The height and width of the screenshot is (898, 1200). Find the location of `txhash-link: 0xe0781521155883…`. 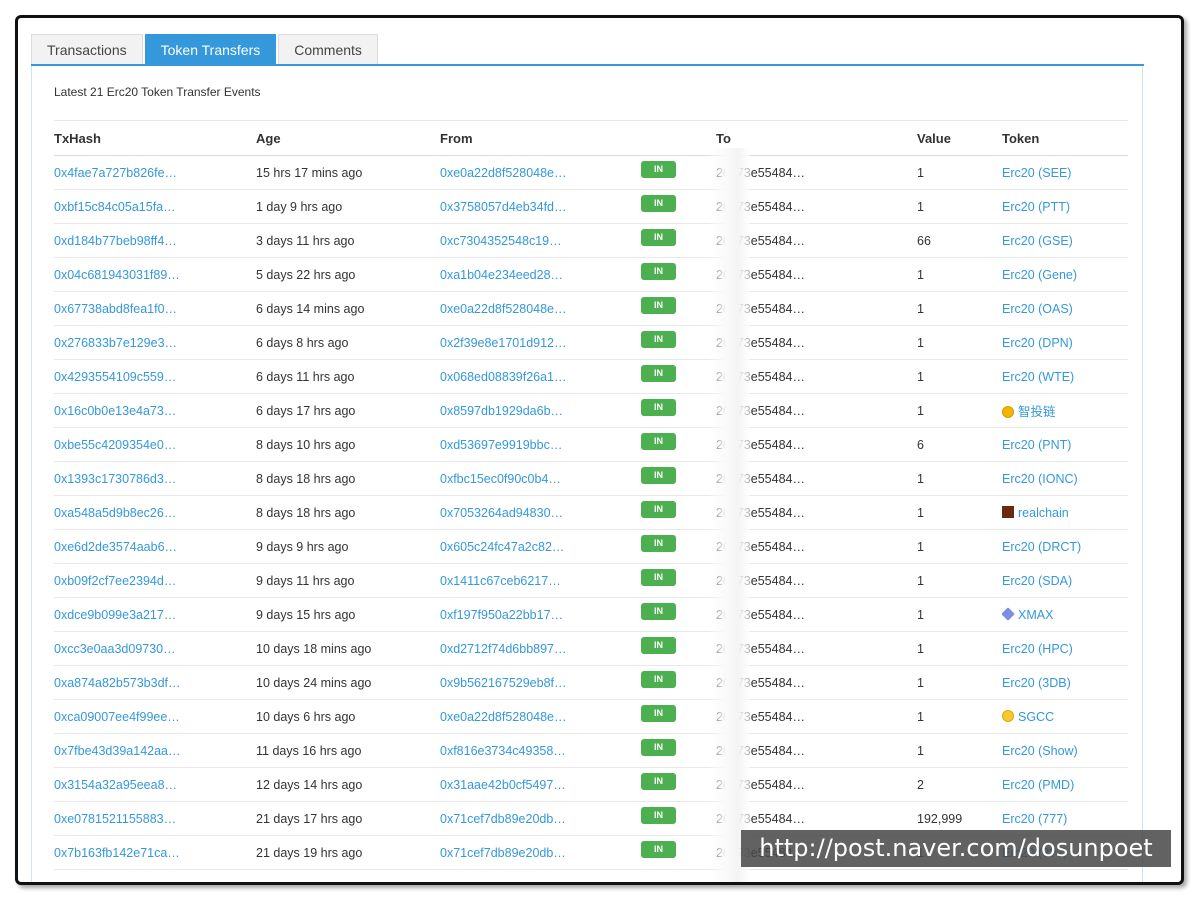

txhash-link: 0xe0781521155883… is located at coordinates (115, 819).